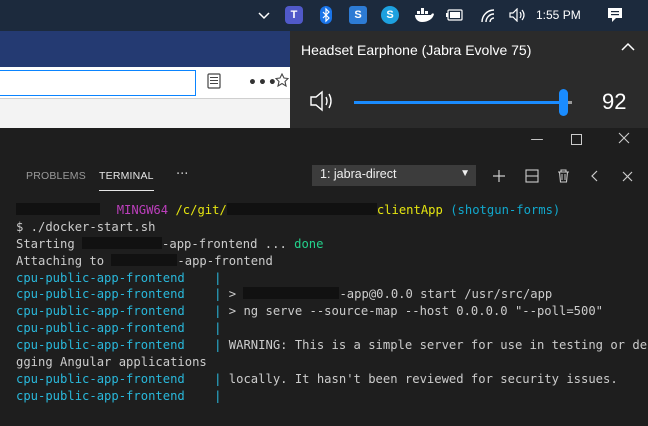  What do you see at coordinates (576, 141) in the screenshot?
I see `maximize-icon` at bounding box center [576, 141].